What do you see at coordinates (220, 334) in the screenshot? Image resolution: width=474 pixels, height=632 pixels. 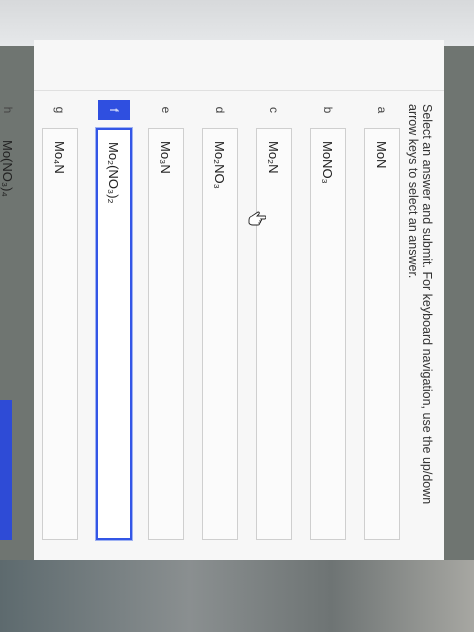 I see `option-label: Mo₂NO₃` at bounding box center [220, 334].